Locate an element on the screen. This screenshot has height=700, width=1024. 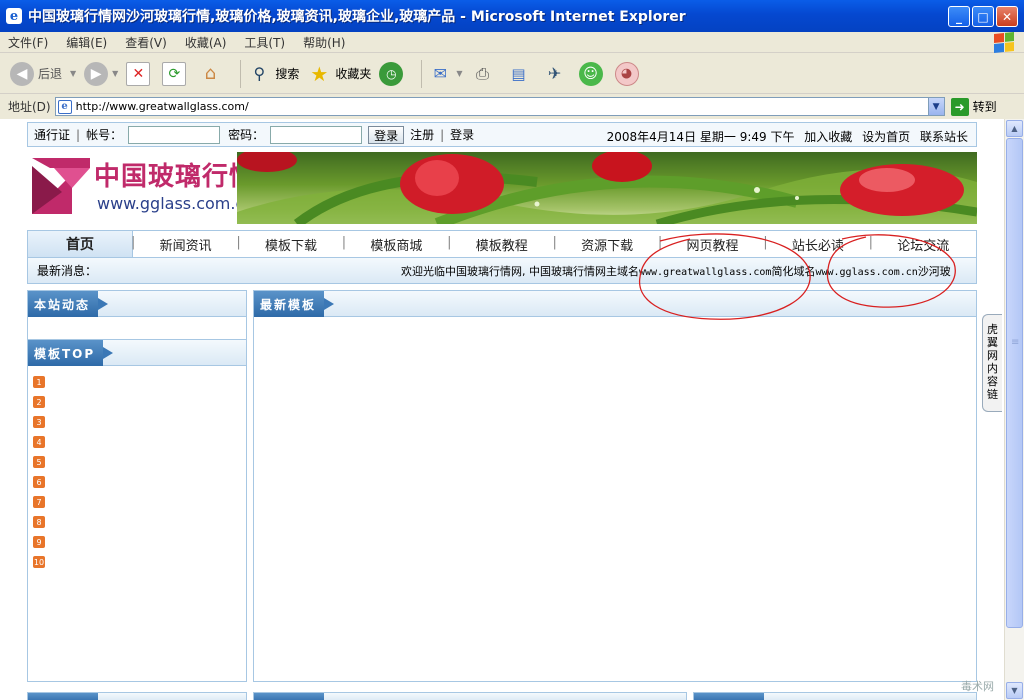
list-item: 8 is located at coordinates (139, 522).